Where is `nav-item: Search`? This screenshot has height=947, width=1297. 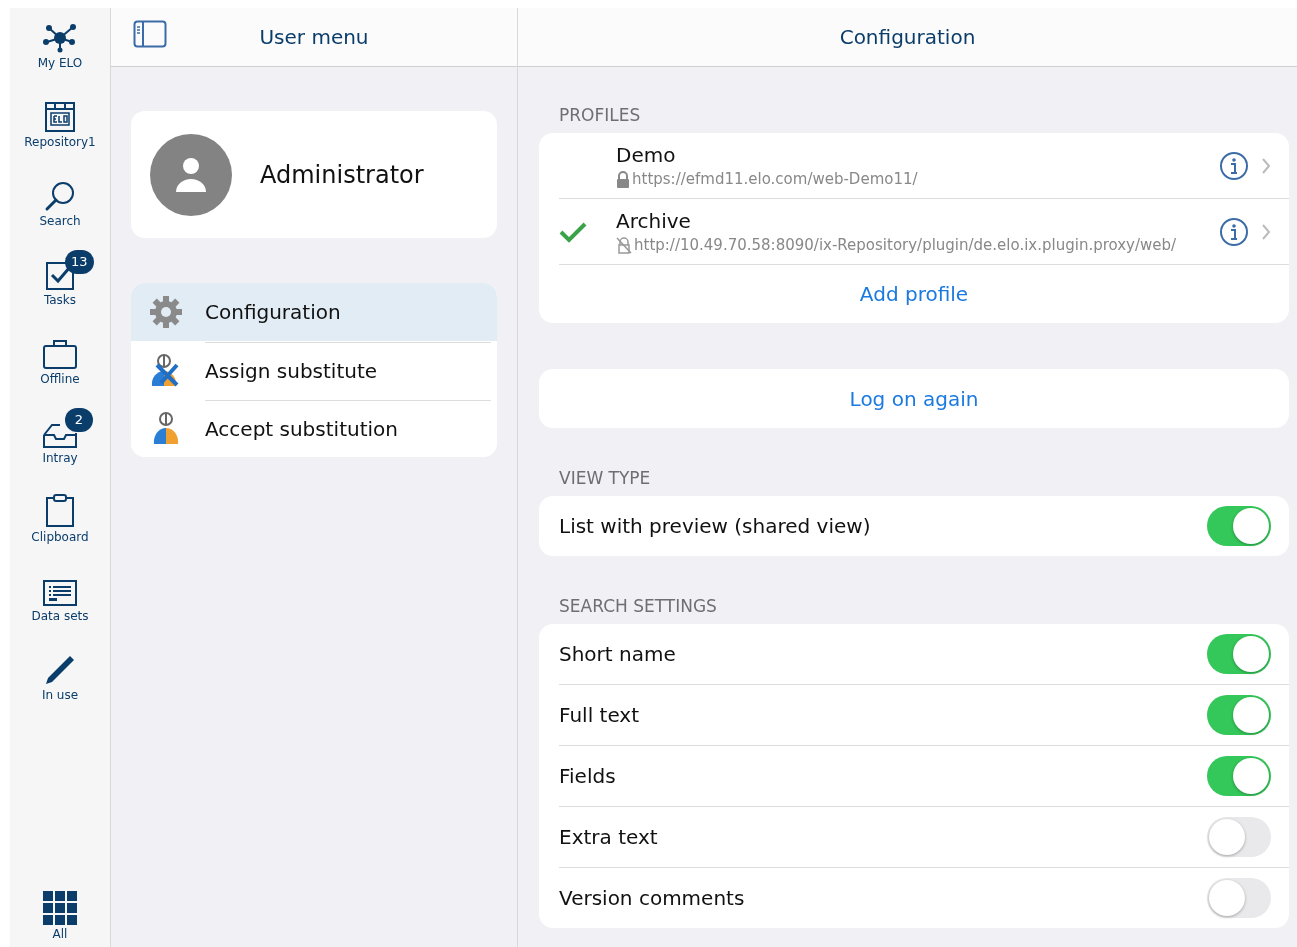
nav-item: Search is located at coordinates (60, 188).